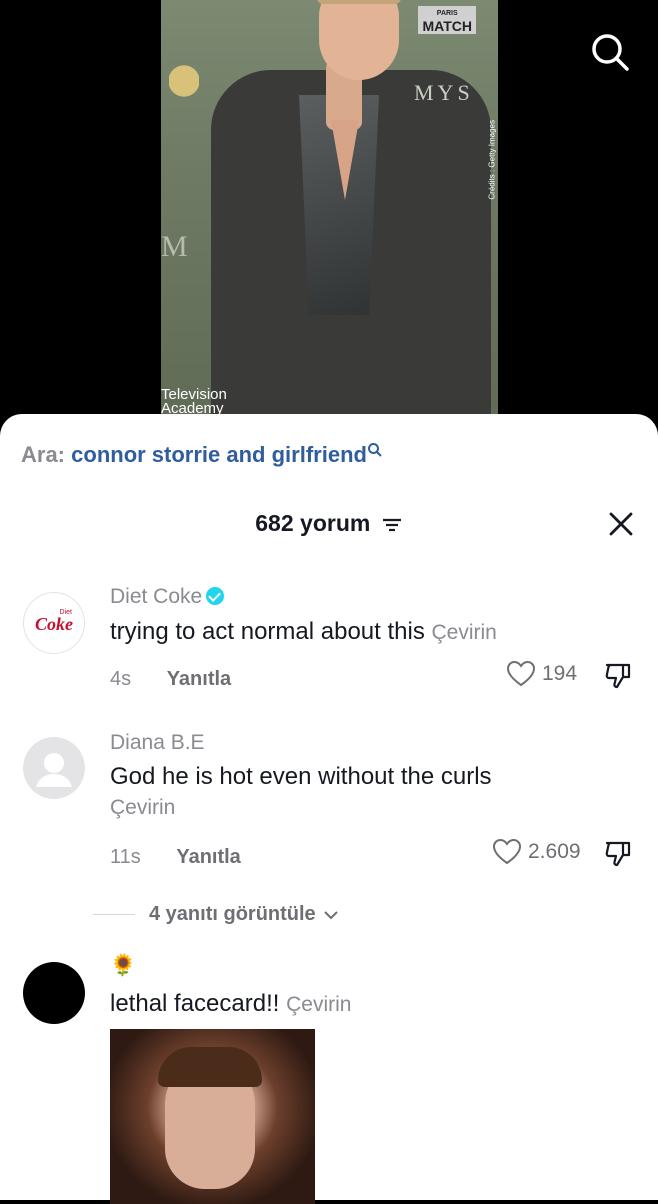 The width and height of the screenshot is (658, 1204). I want to click on paris-match-logo-main: MATCH, so click(447, 26).